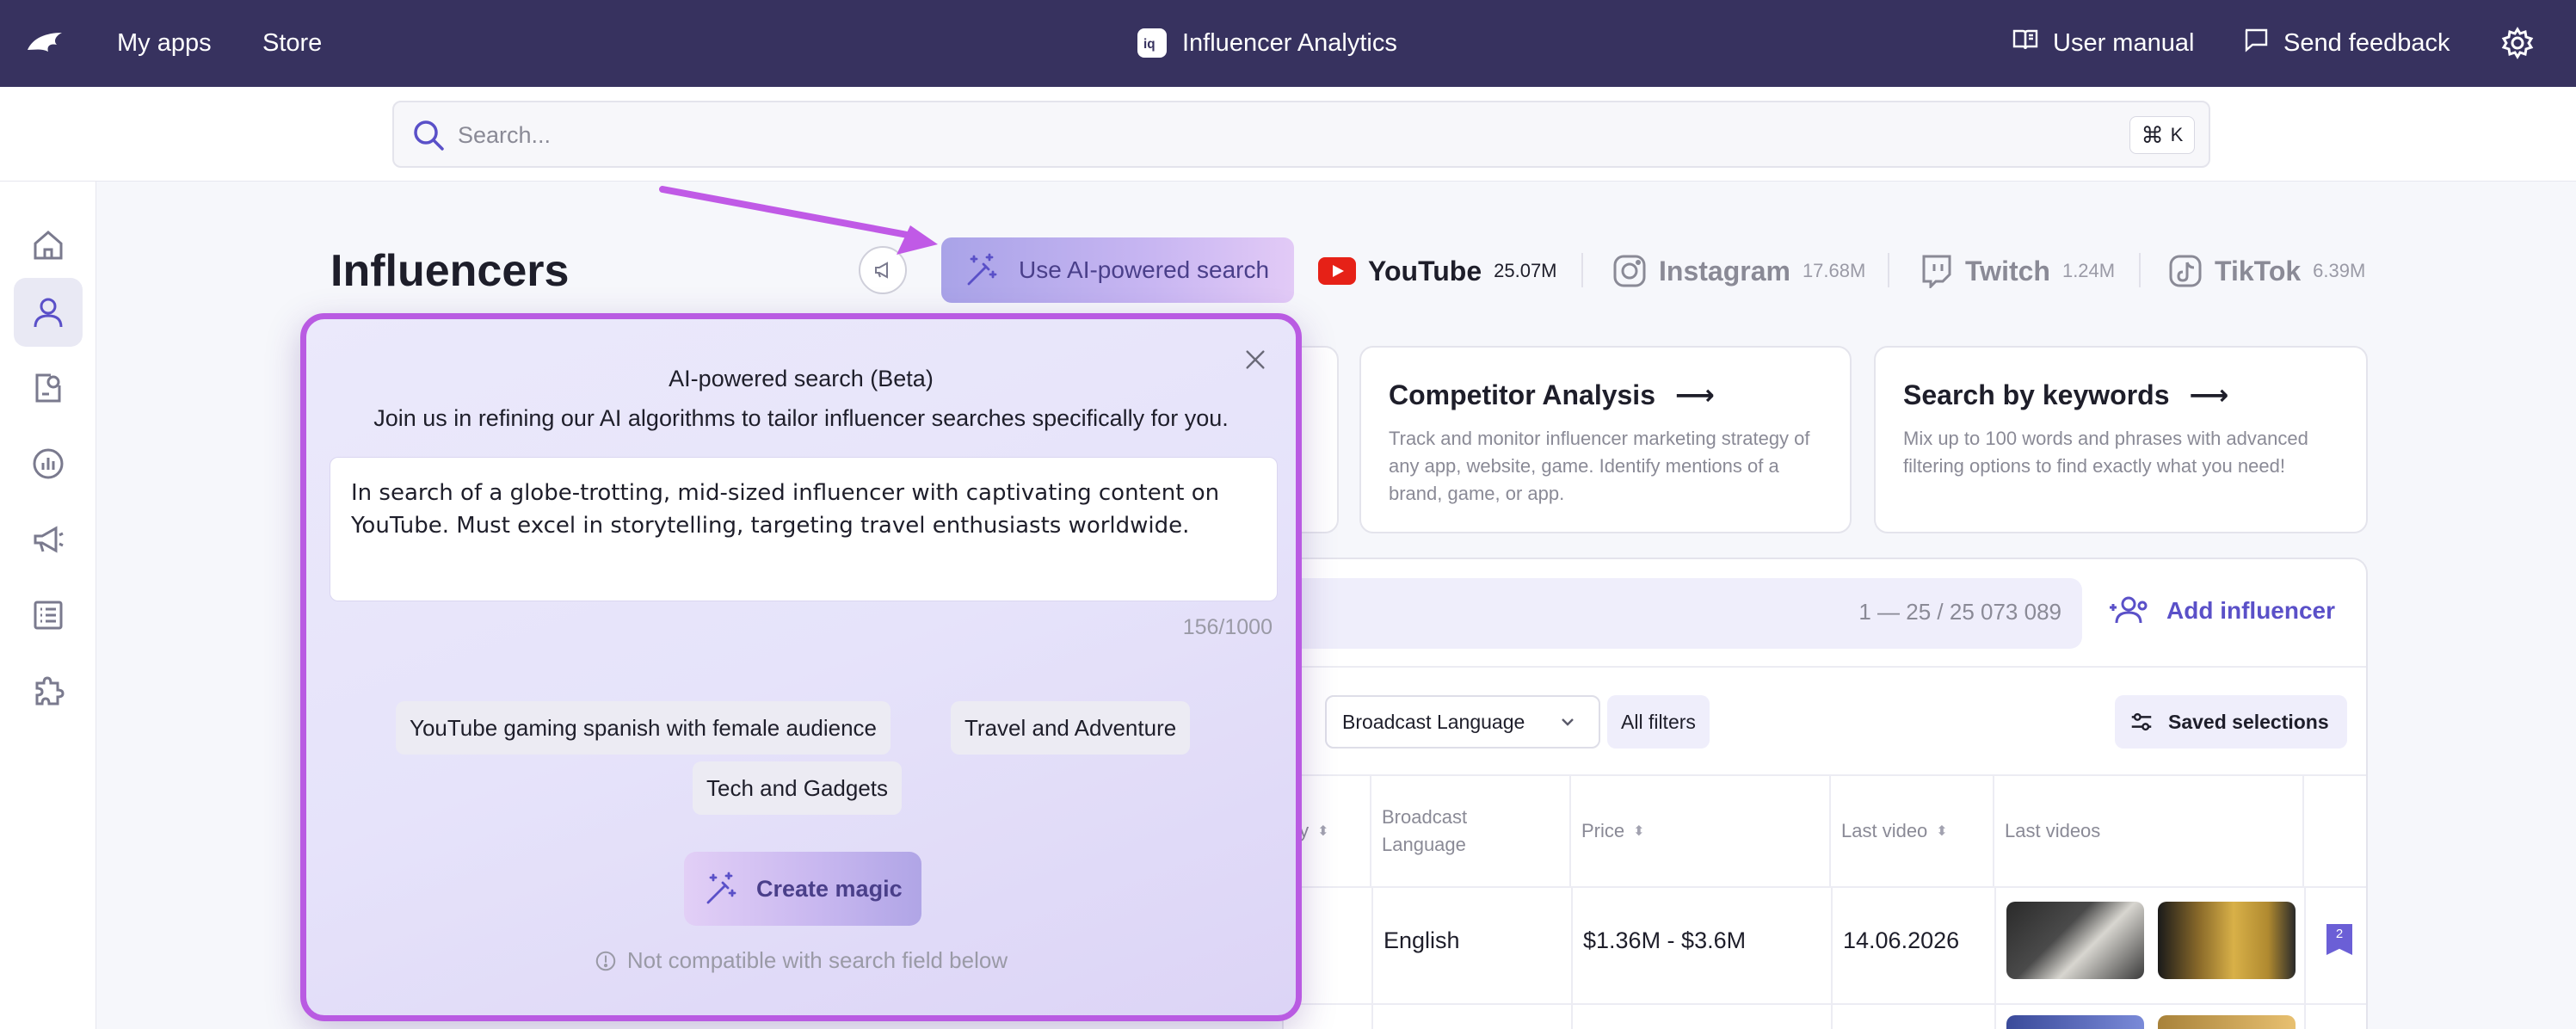 This screenshot has width=2576, height=1029. I want to click on gear-icon, so click(2517, 43).